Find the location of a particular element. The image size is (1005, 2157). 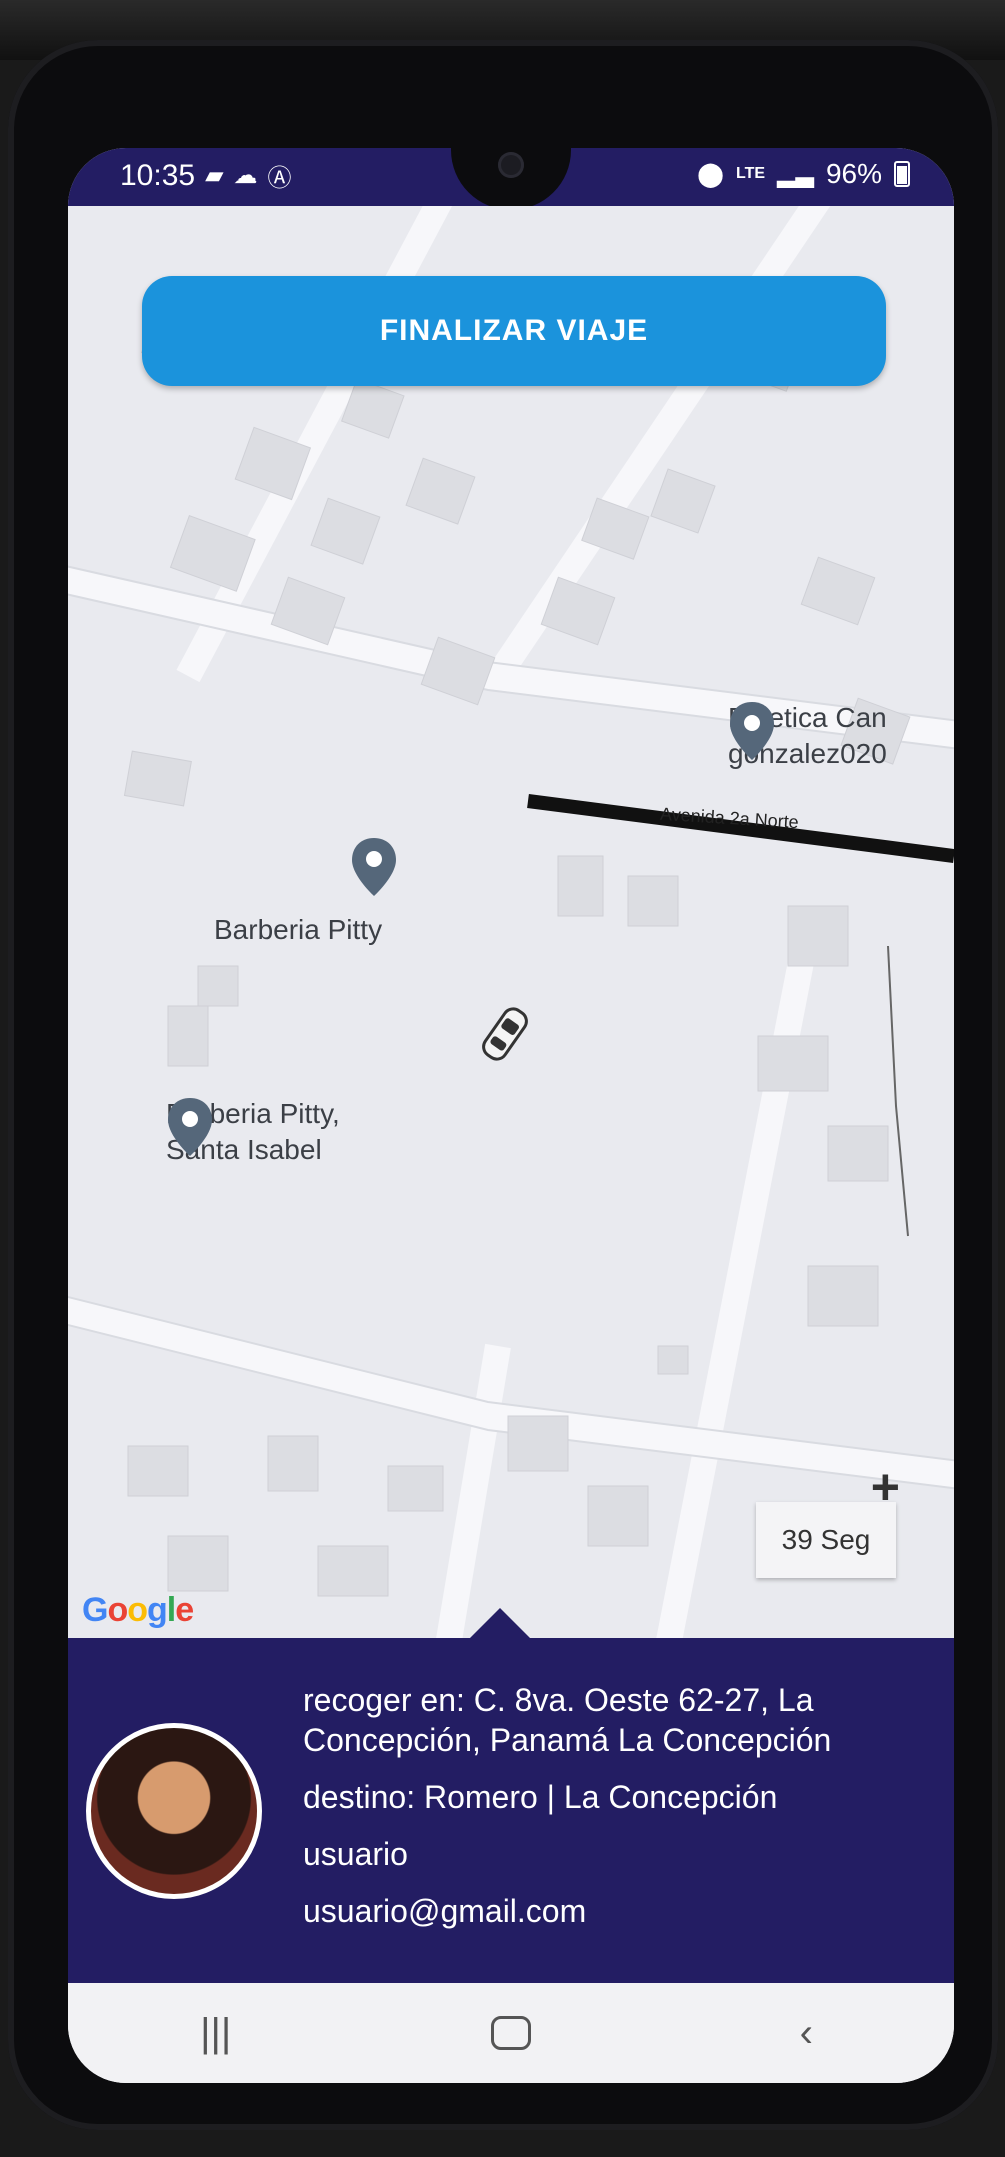

location-icon: ⬤ is located at coordinates (710, 174).